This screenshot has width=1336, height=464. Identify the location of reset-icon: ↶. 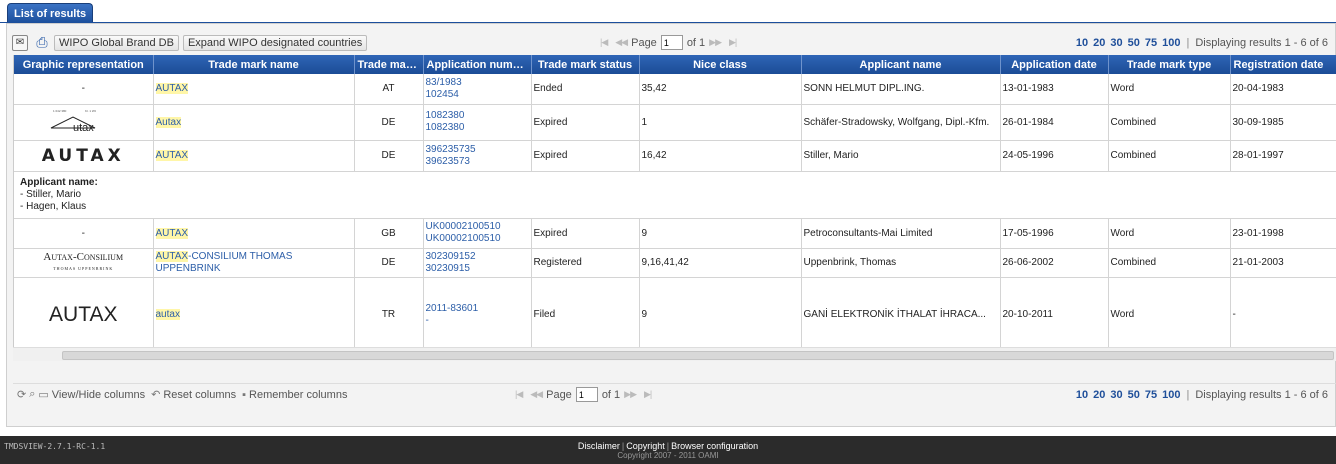
(155, 394).